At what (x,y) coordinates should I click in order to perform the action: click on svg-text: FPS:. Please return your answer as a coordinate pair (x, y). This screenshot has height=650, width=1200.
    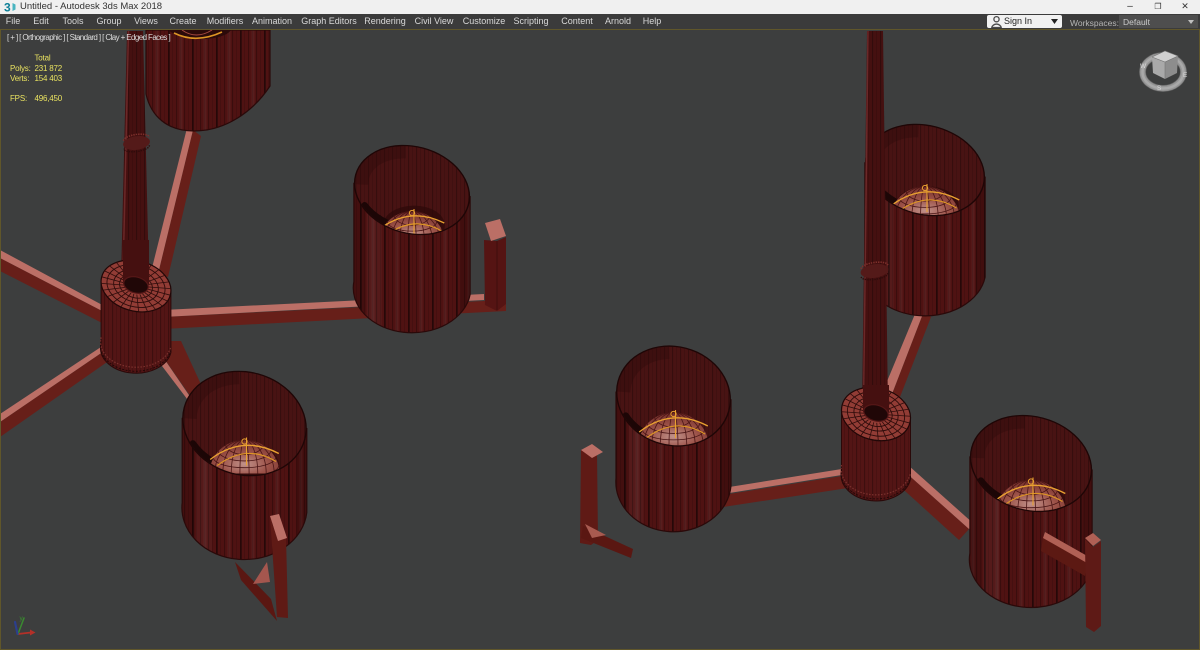
    Looking at the image, I should click on (18, 98).